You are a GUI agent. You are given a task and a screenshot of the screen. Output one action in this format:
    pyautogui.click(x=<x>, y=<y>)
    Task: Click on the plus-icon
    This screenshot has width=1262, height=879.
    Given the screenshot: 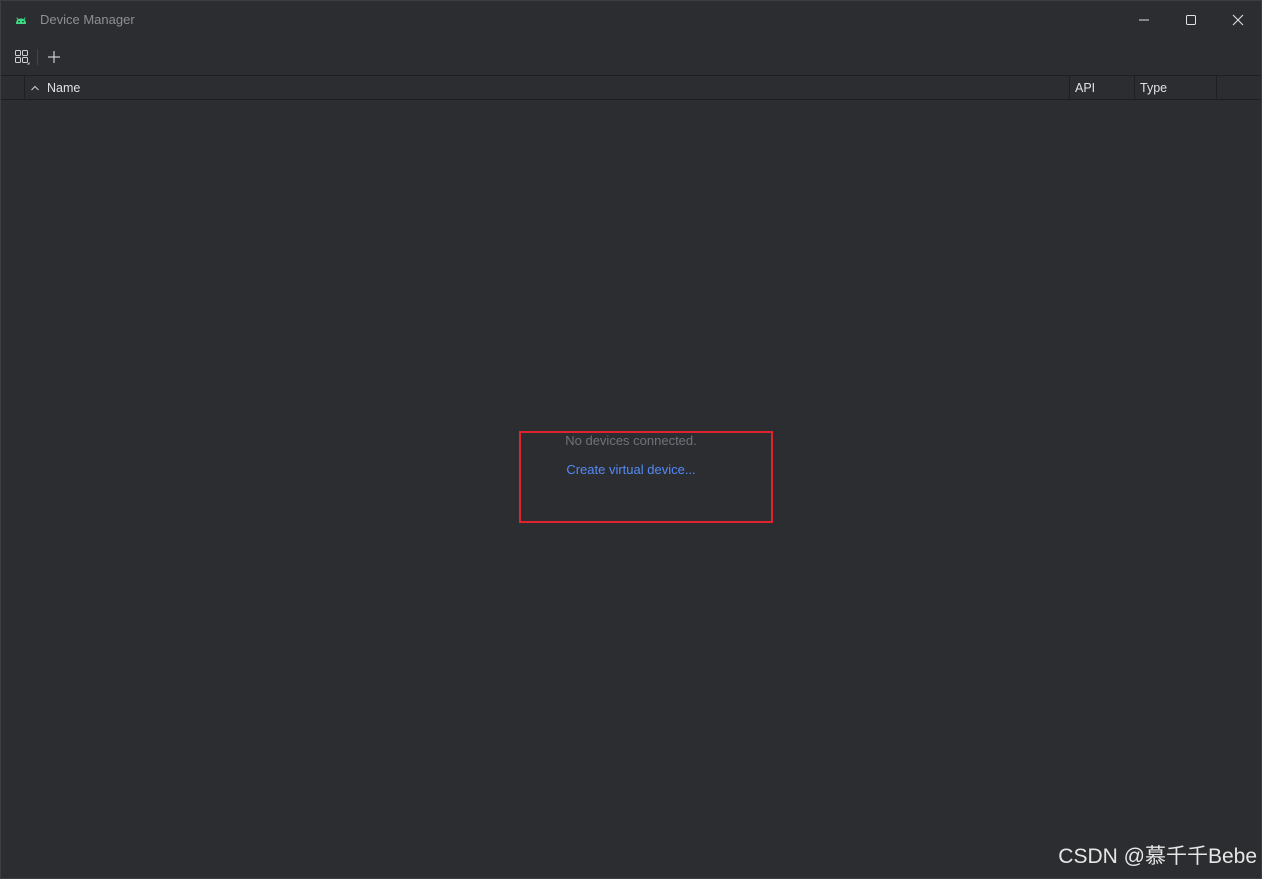 What is the action you would take?
    pyautogui.click(x=54, y=57)
    